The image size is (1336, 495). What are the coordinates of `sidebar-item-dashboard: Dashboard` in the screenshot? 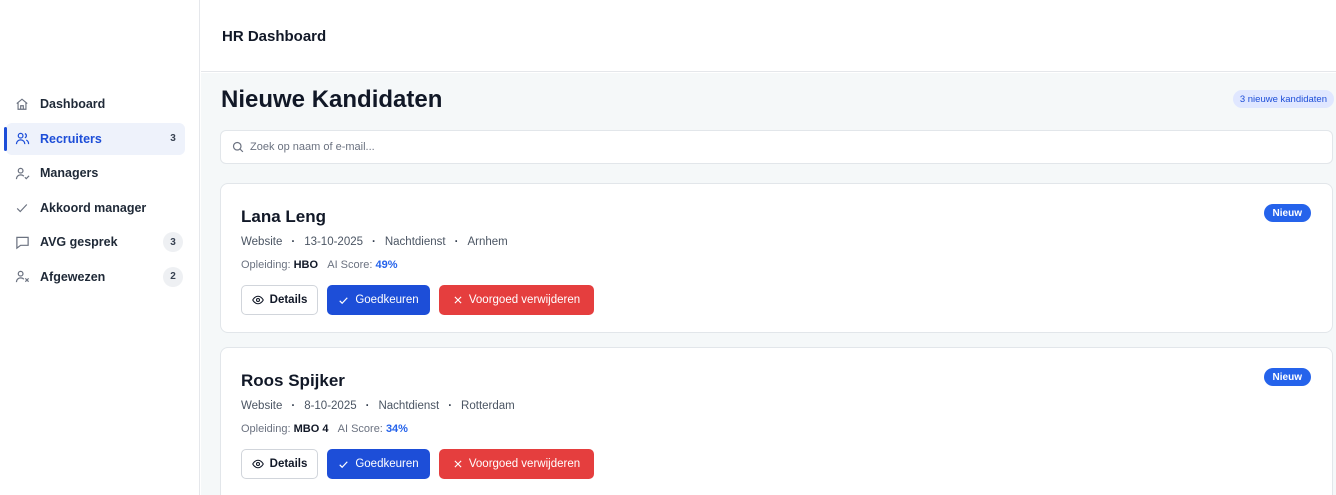 It's located at (95, 104).